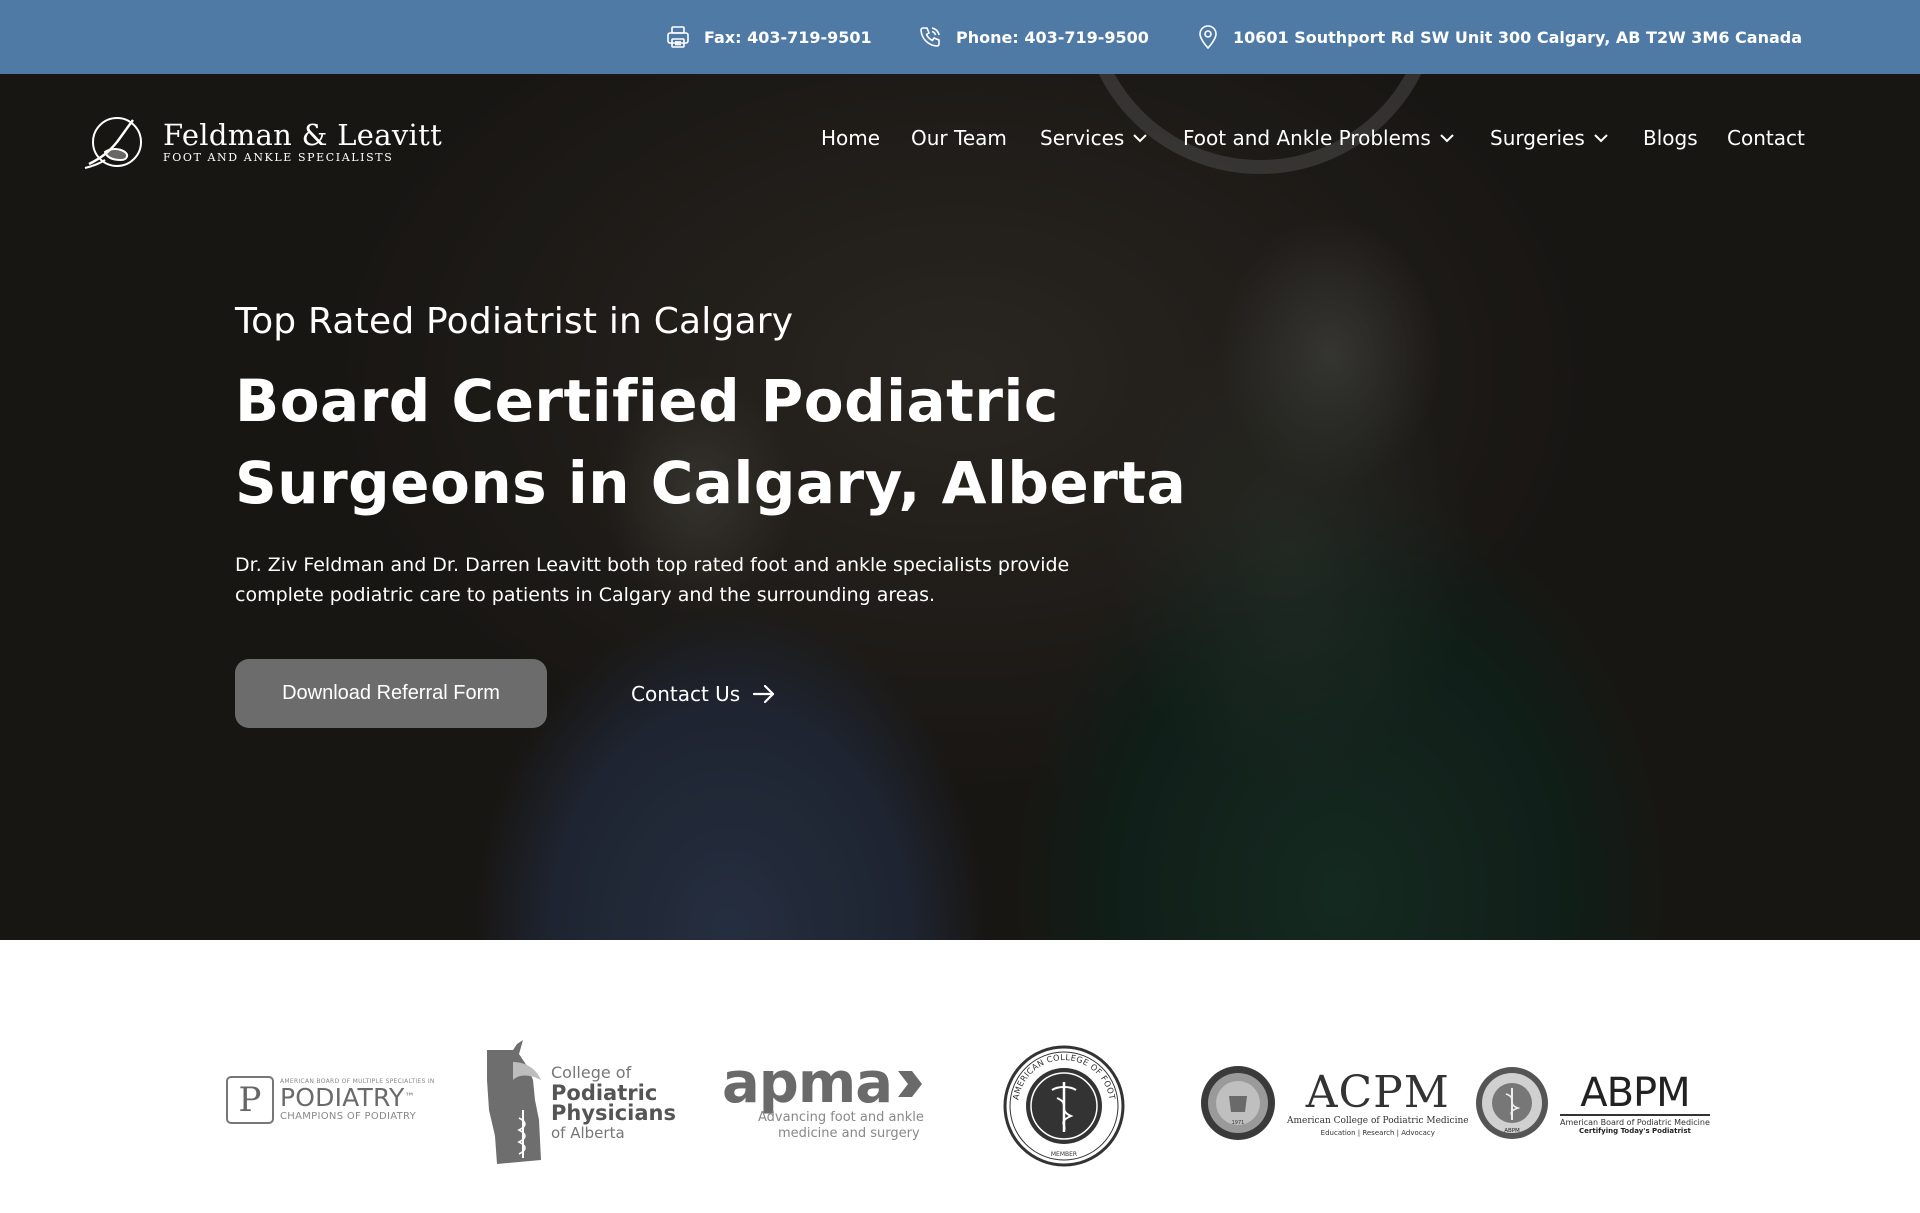 This screenshot has width=1920, height=1213. Describe the element at coordinates (1052, 37) in the screenshot. I see `phone-text: Phone: 403-719-9500` at that location.